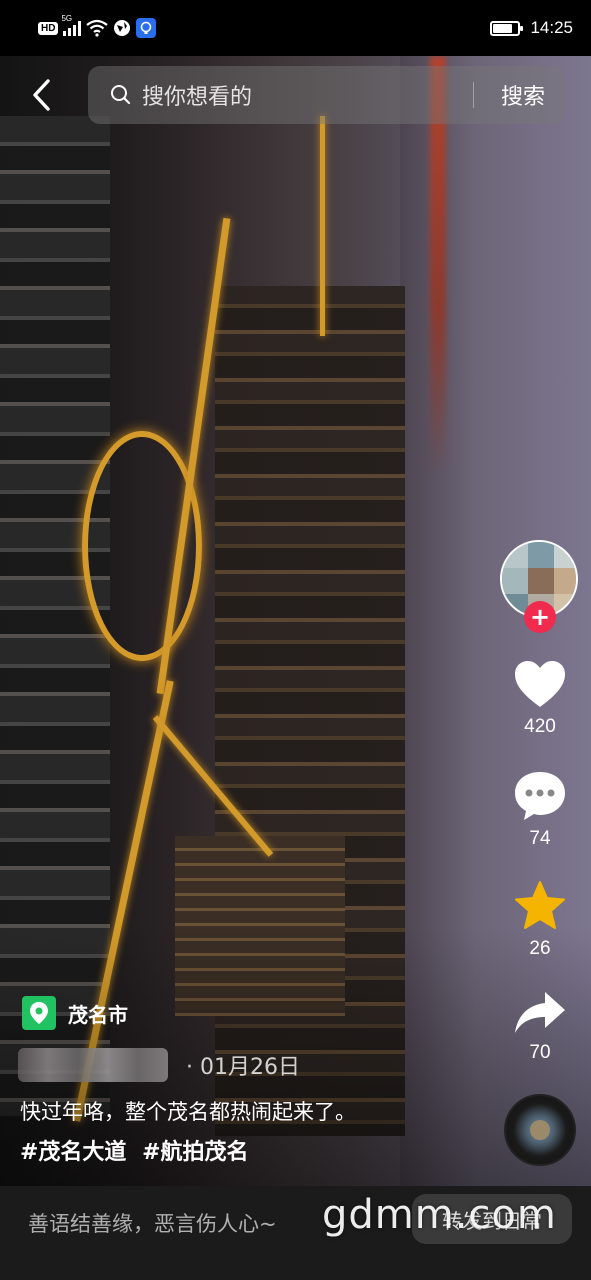 This screenshot has width=591, height=1280. What do you see at coordinates (188, 1112) in the screenshot?
I see `post-caption: 快过年咯，整个茂名都热闹起来了。` at bounding box center [188, 1112].